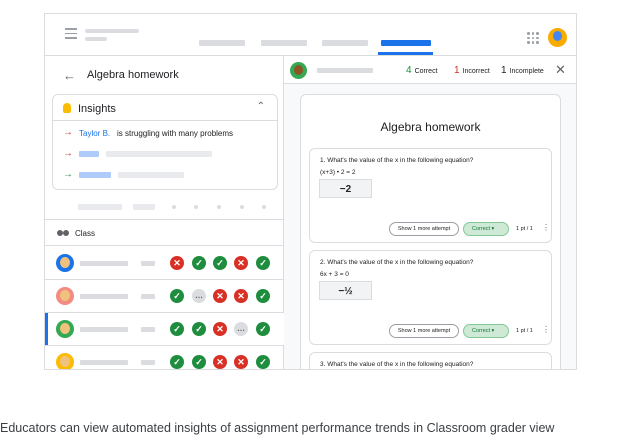 Image resolution: width=623 pixels, height=443 pixels. What do you see at coordinates (64, 233) in the screenshot?
I see `people-icon` at bounding box center [64, 233].